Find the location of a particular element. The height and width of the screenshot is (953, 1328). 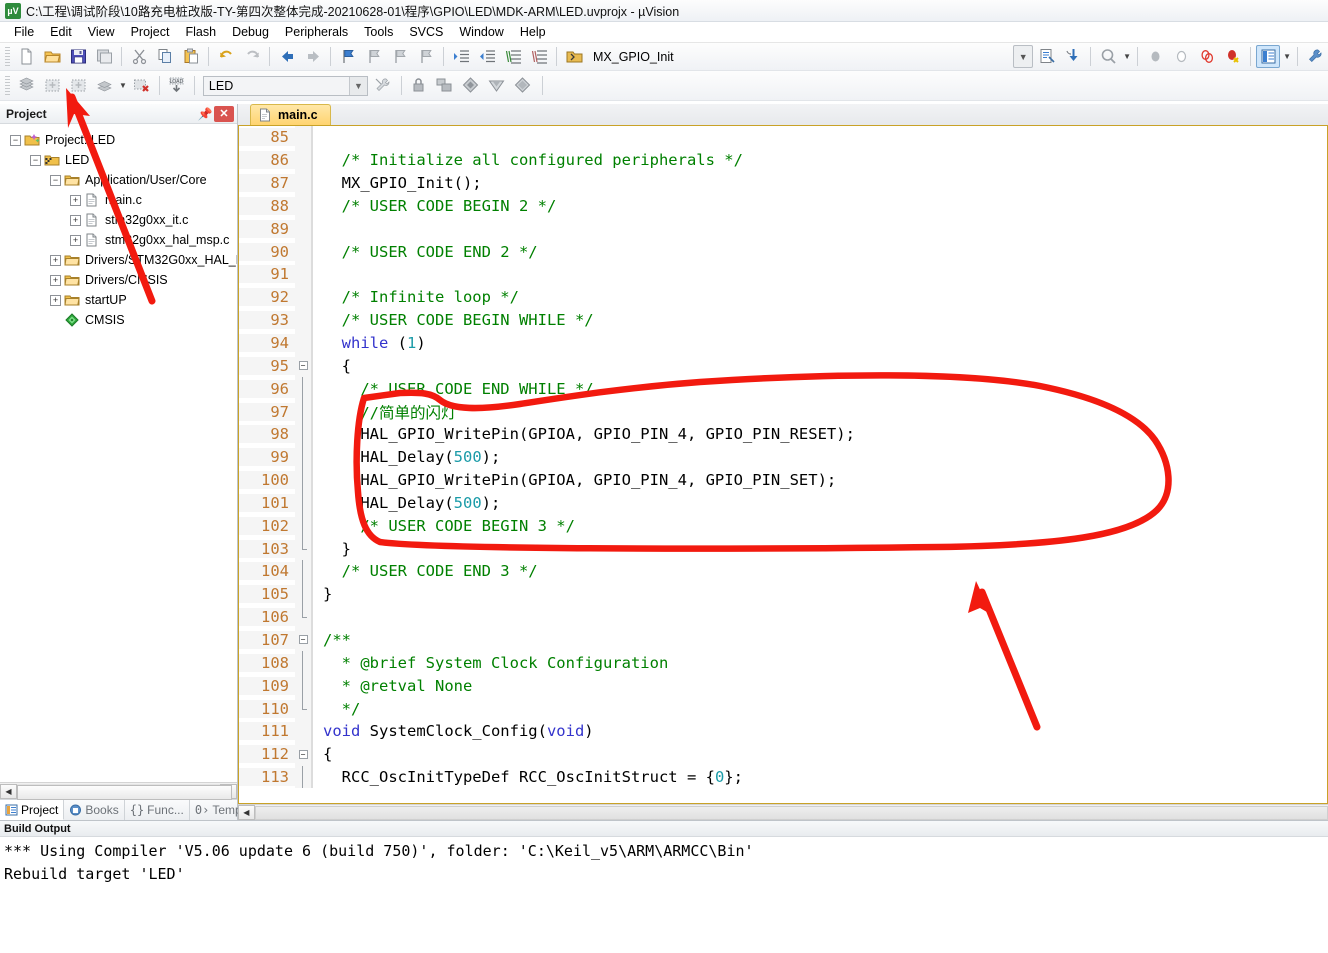

batch-build-icon is located at coordinates (104, 85).